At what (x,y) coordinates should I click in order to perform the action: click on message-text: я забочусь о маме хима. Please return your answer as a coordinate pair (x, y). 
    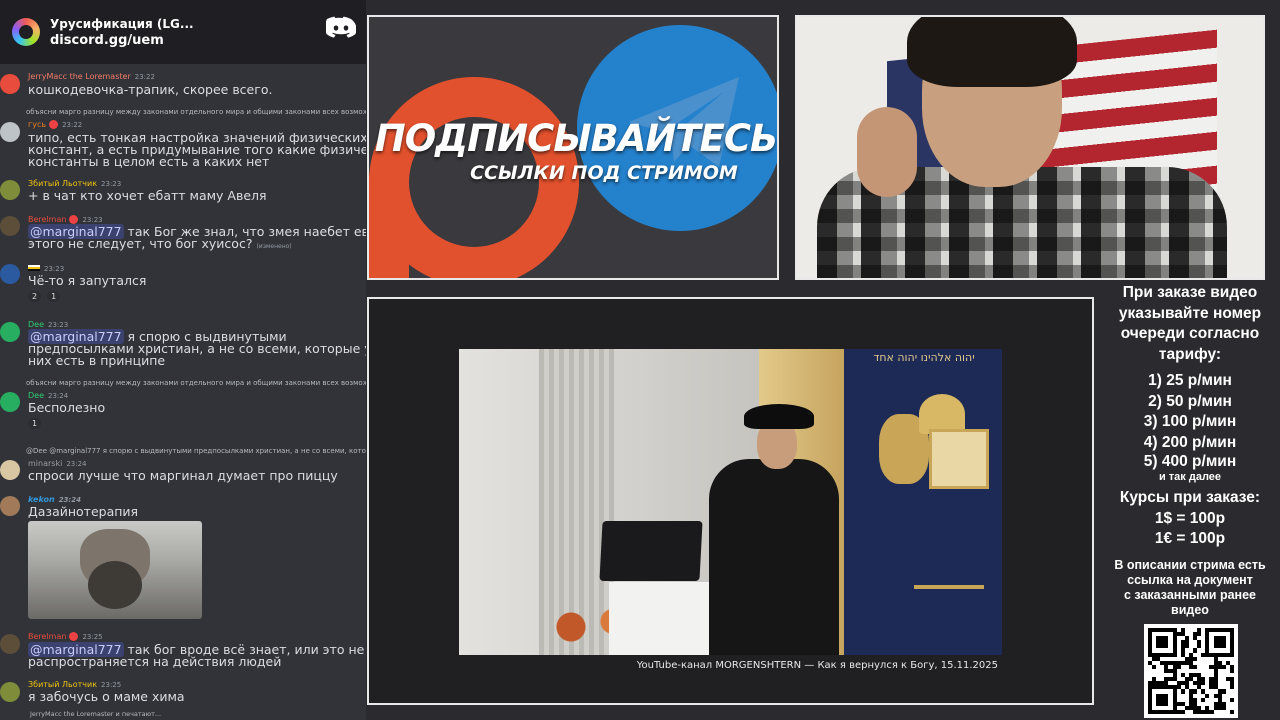
    Looking at the image, I should click on (106, 696).